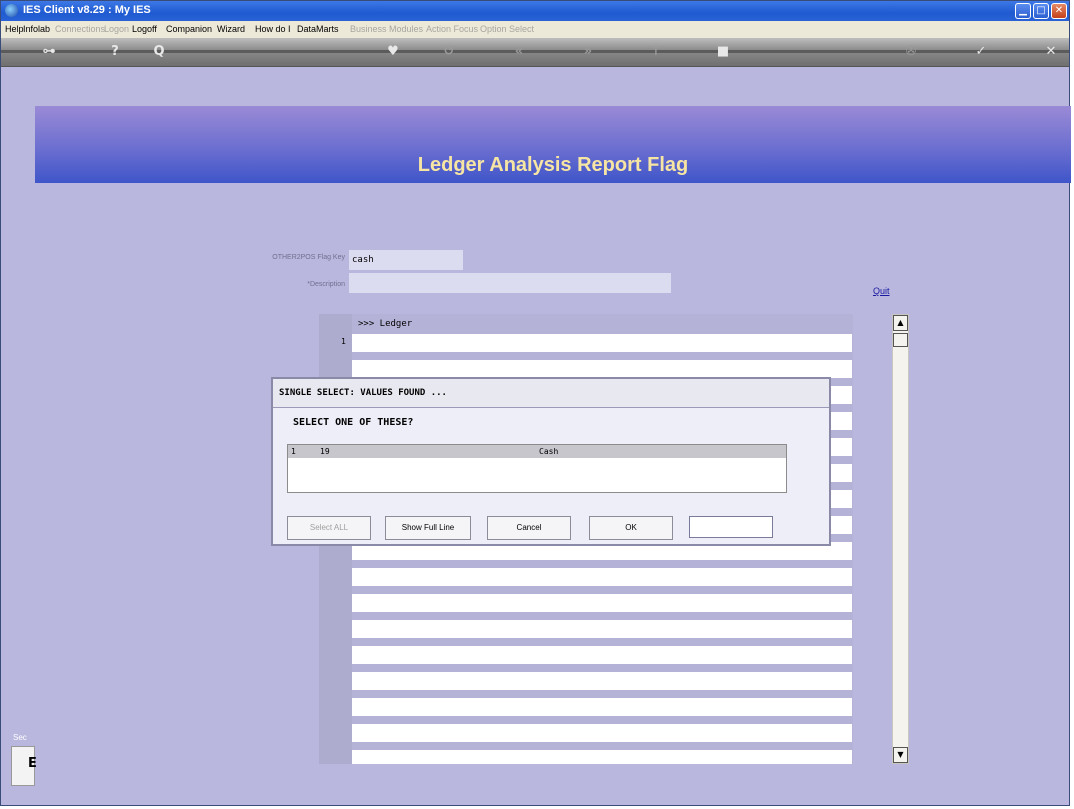  What do you see at coordinates (900, 323) in the screenshot?
I see `scroll-up-icon: ▲` at bounding box center [900, 323].